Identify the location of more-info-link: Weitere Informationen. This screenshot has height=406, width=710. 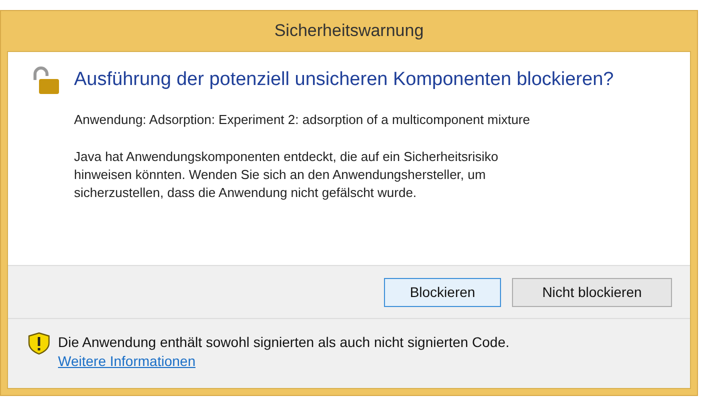
(127, 361).